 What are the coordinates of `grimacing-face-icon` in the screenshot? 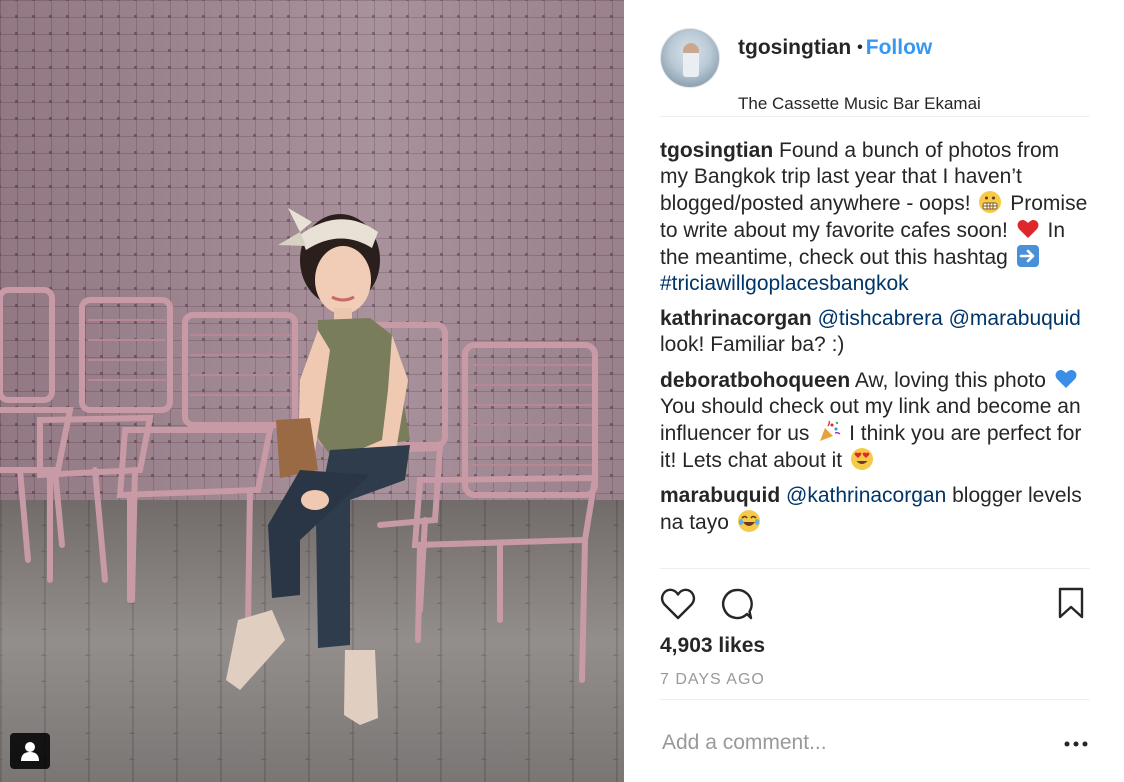 It's located at (990, 202).